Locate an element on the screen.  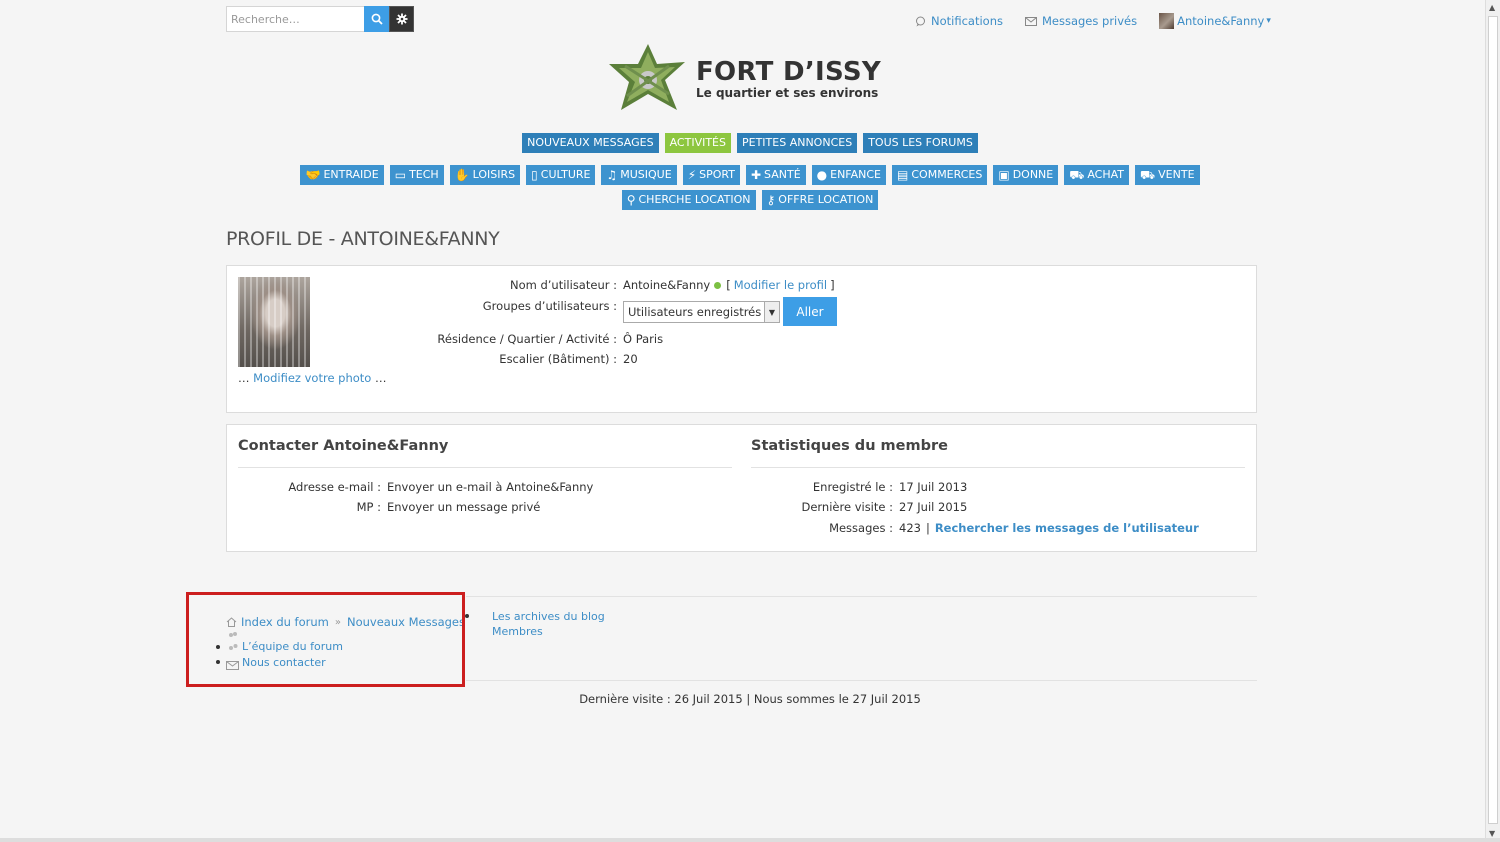
plus-icon: ✚ is located at coordinates (756, 175).